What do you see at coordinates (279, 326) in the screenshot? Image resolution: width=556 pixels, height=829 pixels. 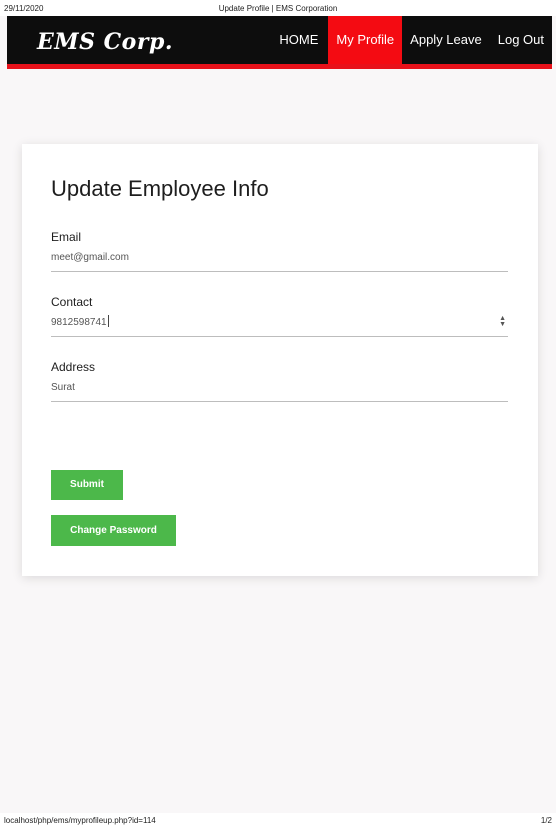 I see `contact-field: 9812598741 ▲ ▼` at bounding box center [279, 326].